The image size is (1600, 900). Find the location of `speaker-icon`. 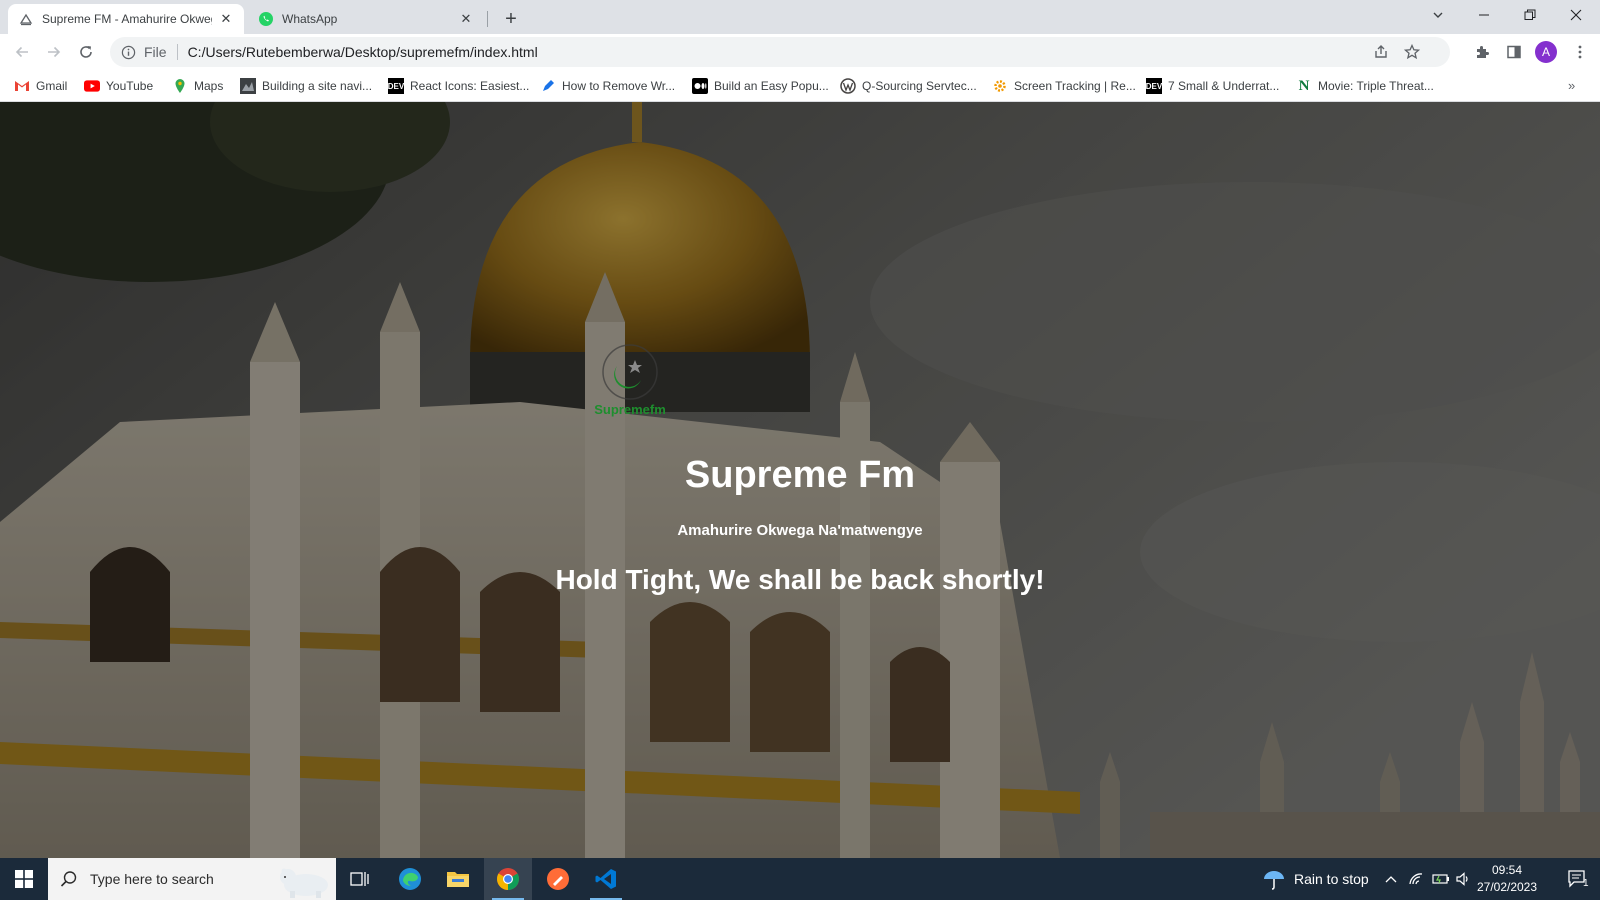

speaker-icon is located at coordinates (1462, 879).